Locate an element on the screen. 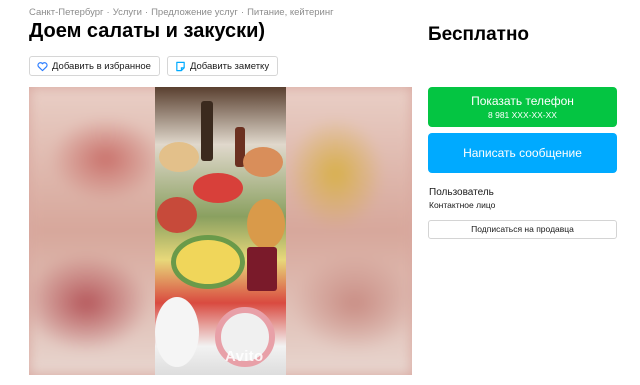  heart-icon is located at coordinates (42, 66).